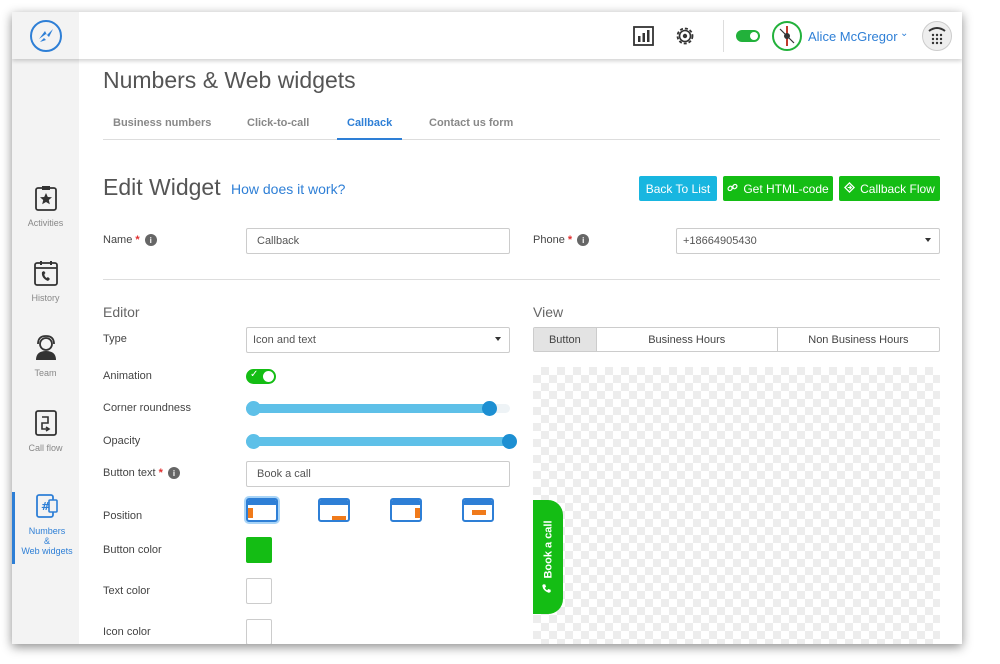 The width and height of the screenshot is (1000, 664). What do you see at coordinates (45, 223) in the screenshot?
I see `sidebar-item-label: Activities` at bounding box center [45, 223].